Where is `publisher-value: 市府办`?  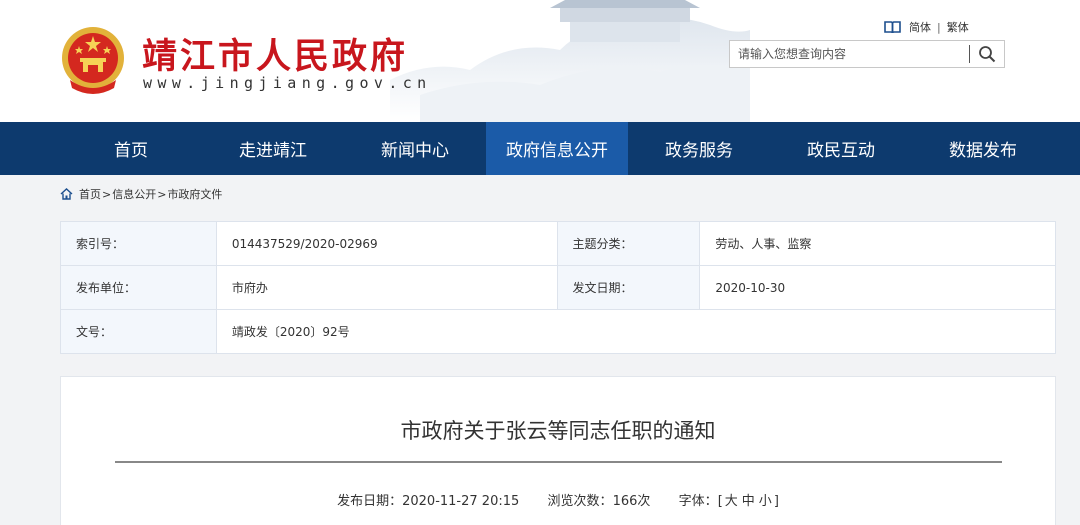 publisher-value: 市府办 is located at coordinates (386, 287).